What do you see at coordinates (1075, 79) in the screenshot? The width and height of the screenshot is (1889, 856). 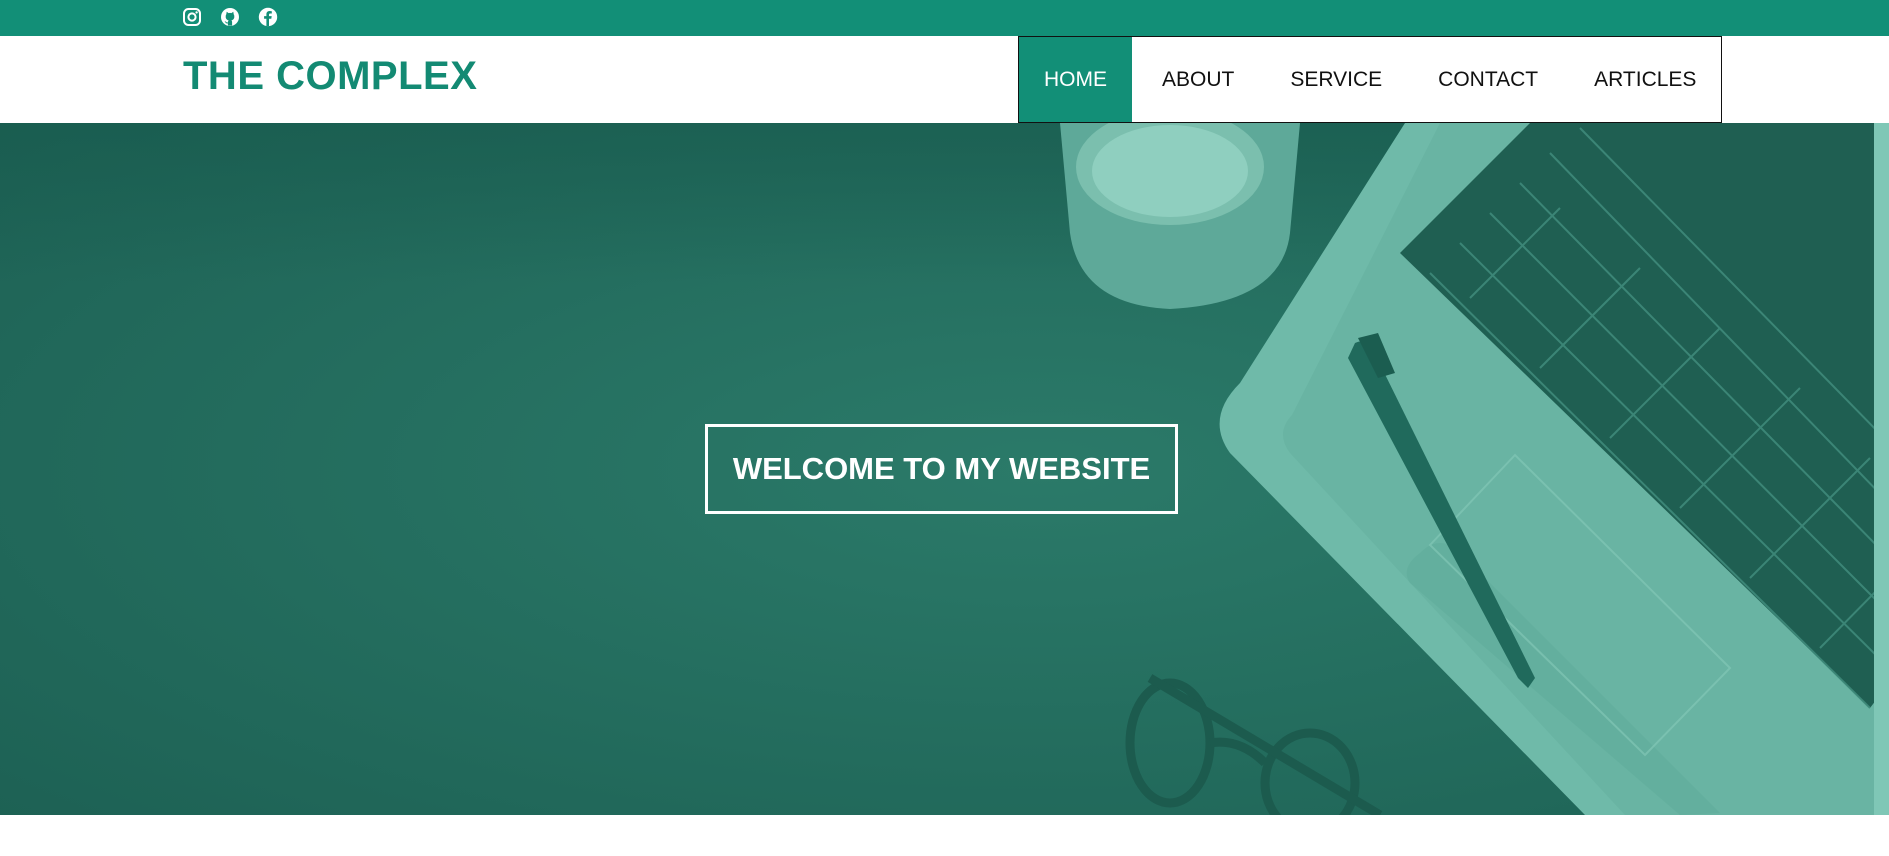 I see `nav-item-home: HOME` at bounding box center [1075, 79].